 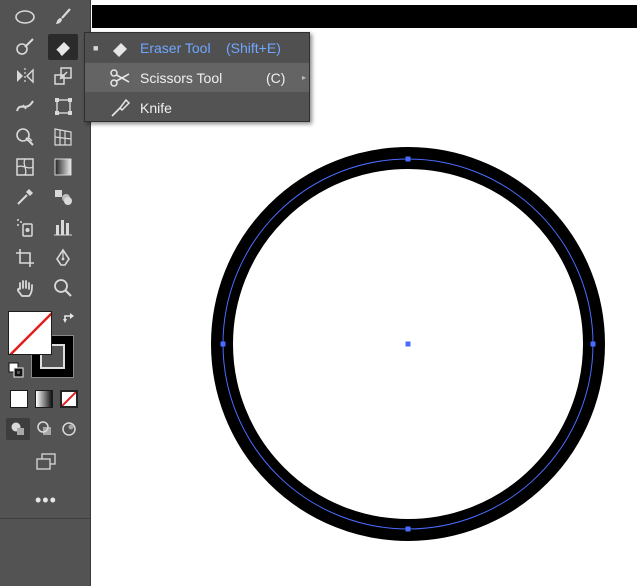 What do you see at coordinates (364, 16) in the screenshot?
I see `top-black-bar` at bounding box center [364, 16].